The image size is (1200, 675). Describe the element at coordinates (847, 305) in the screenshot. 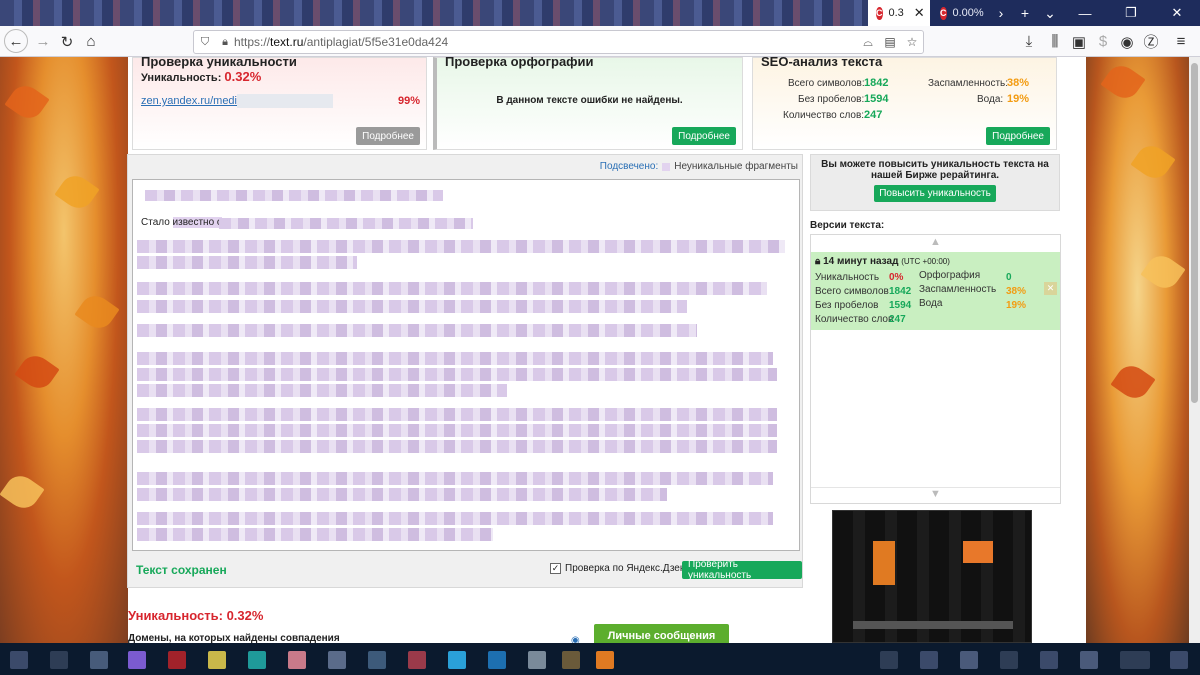

I see `ver-nospace-label: Без пробелов` at that location.